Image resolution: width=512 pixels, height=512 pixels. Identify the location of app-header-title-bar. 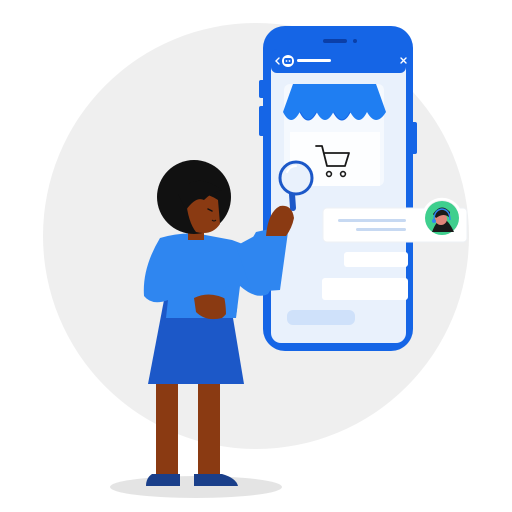
(314, 60).